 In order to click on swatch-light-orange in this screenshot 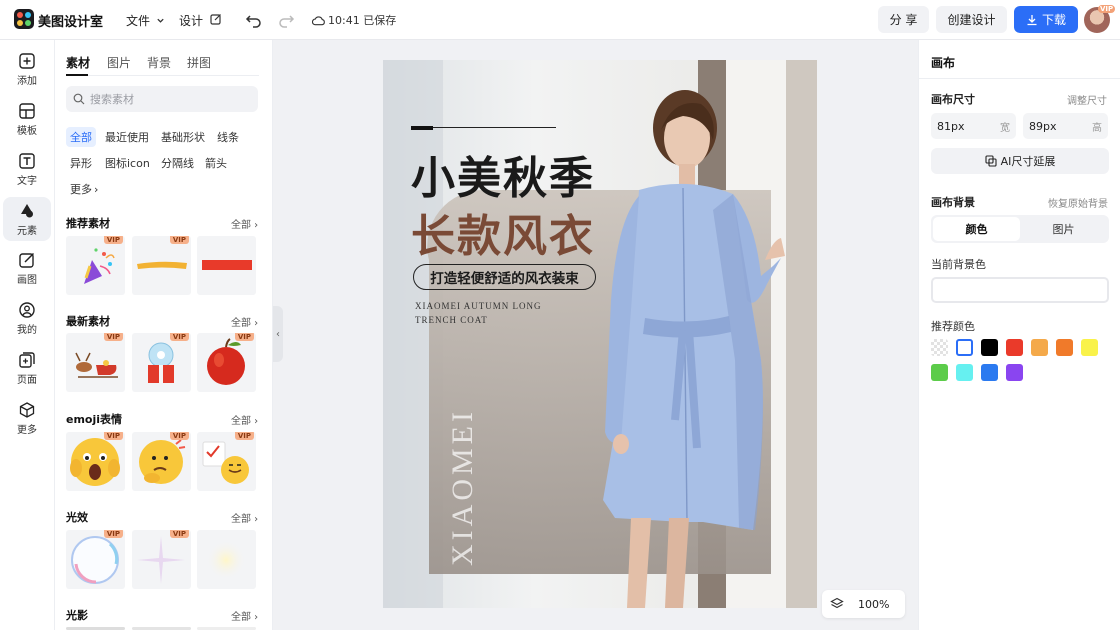, I will do `click(1039, 347)`.